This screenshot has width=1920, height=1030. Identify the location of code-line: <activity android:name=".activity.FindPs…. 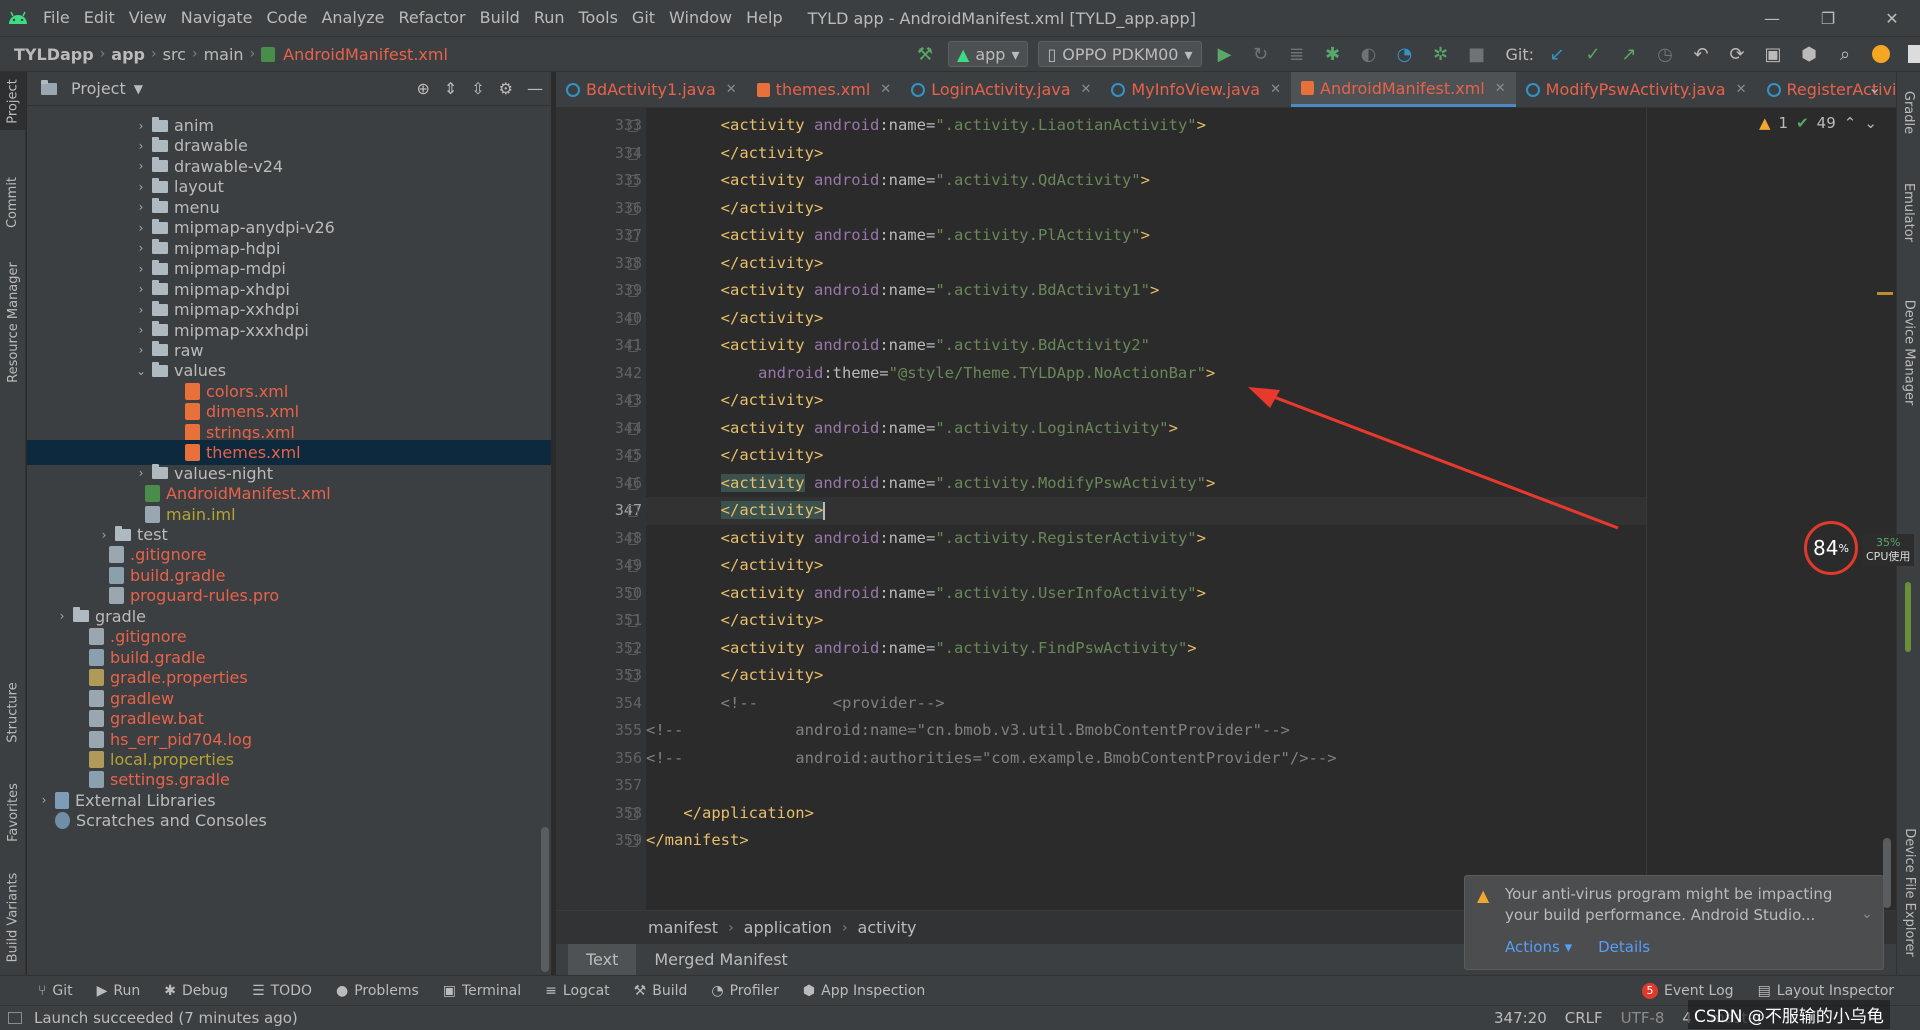
(1146, 649).